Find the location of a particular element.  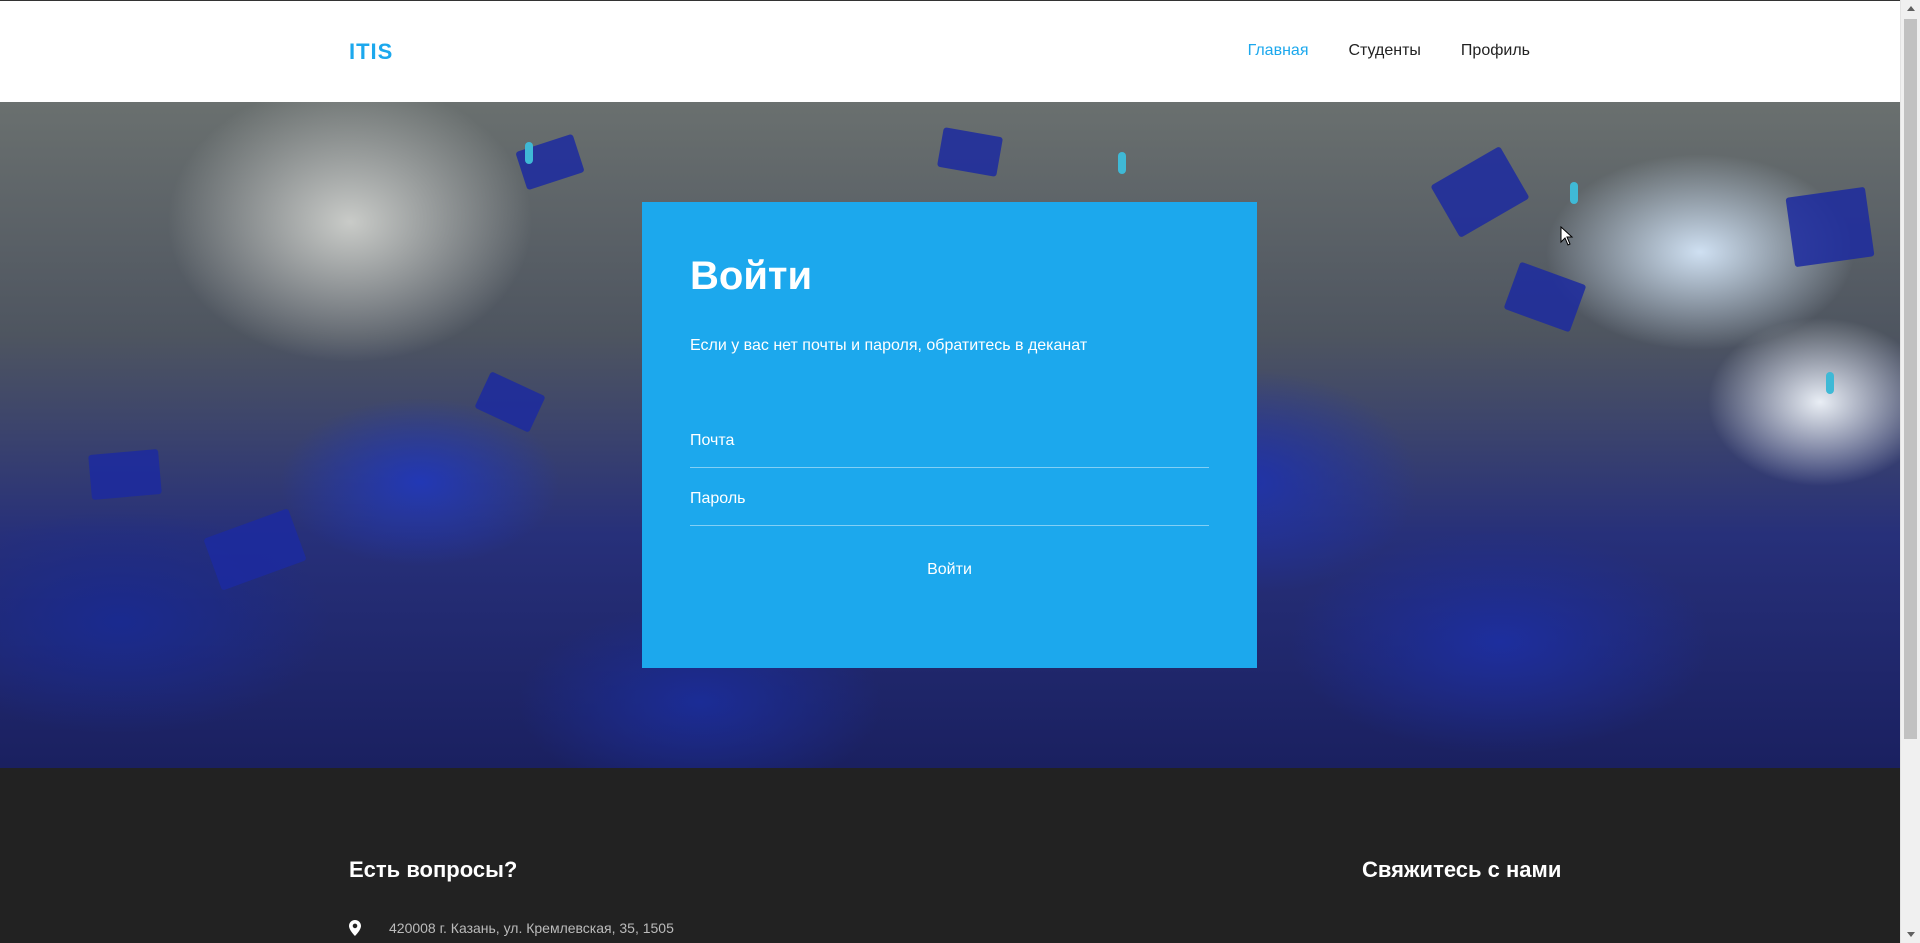

login-title: Войти is located at coordinates (751, 276).